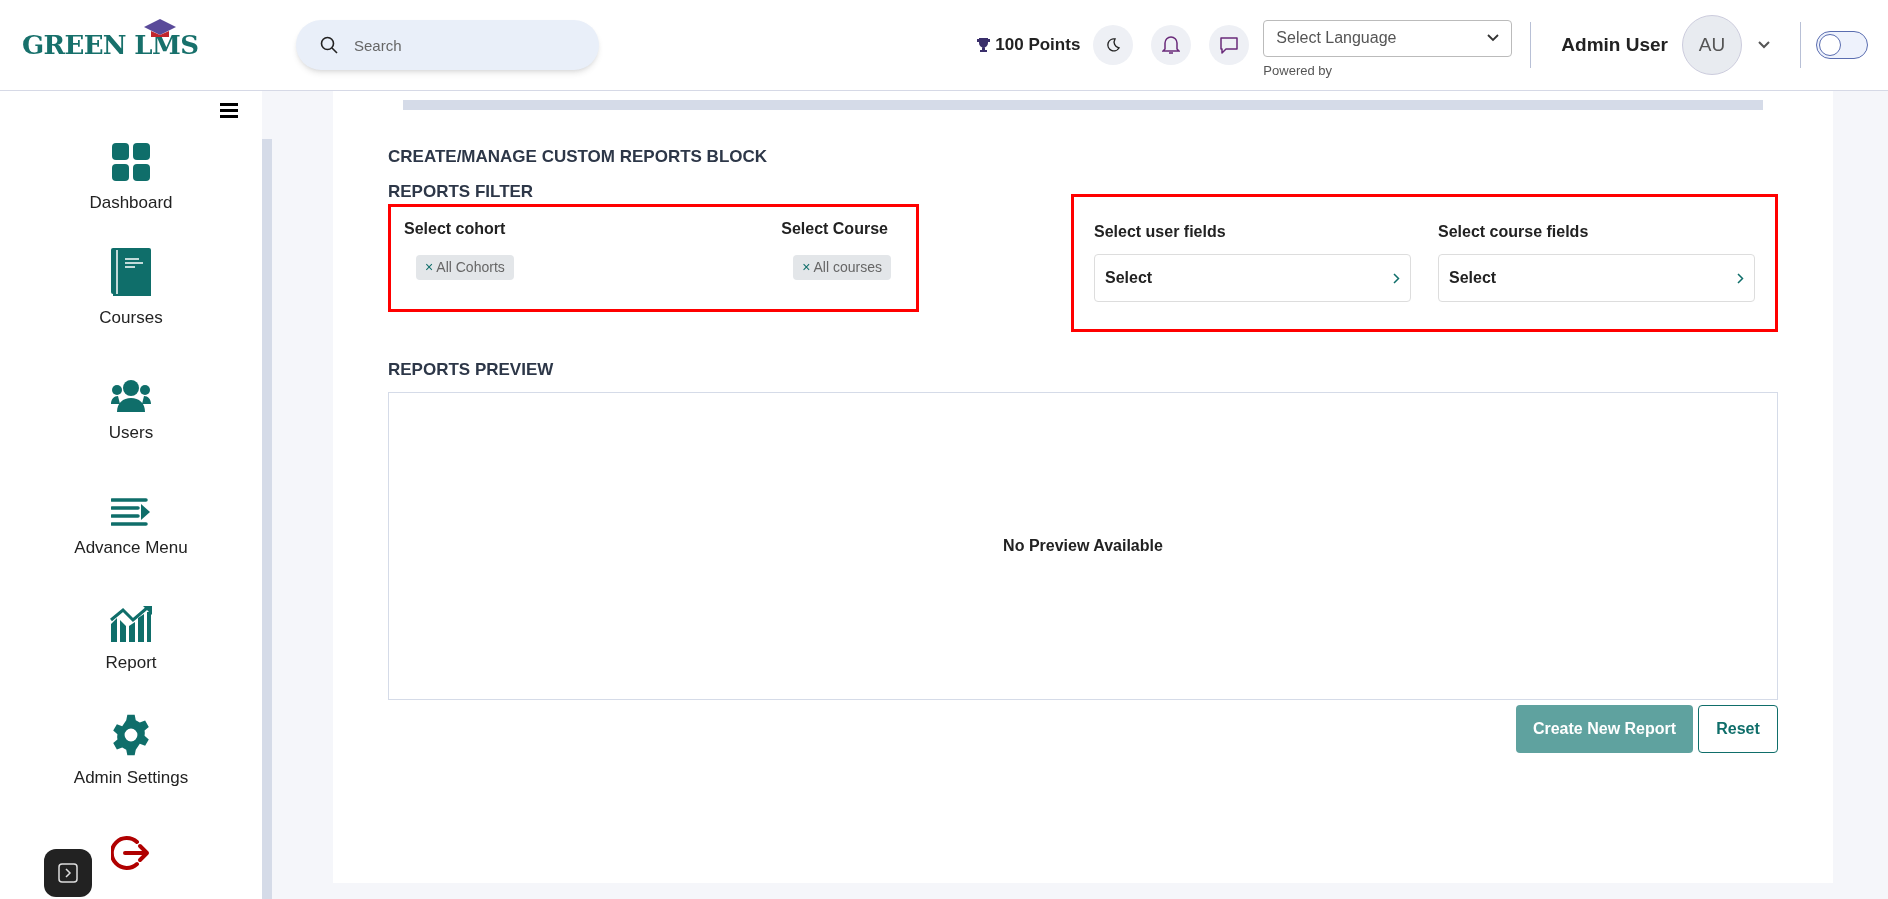  Describe the element at coordinates (835, 229) in the screenshot. I see `filter-label: Select Course` at that location.